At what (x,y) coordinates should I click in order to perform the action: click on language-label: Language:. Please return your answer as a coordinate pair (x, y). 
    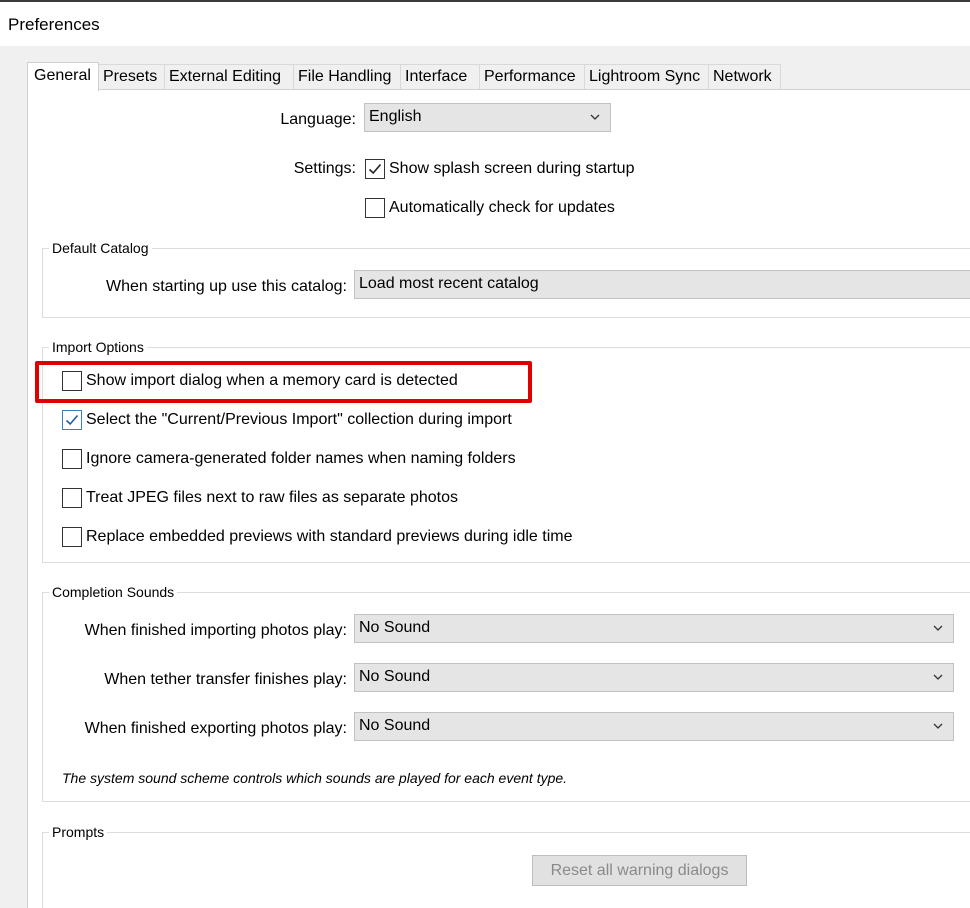
    Looking at the image, I should click on (318, 119).